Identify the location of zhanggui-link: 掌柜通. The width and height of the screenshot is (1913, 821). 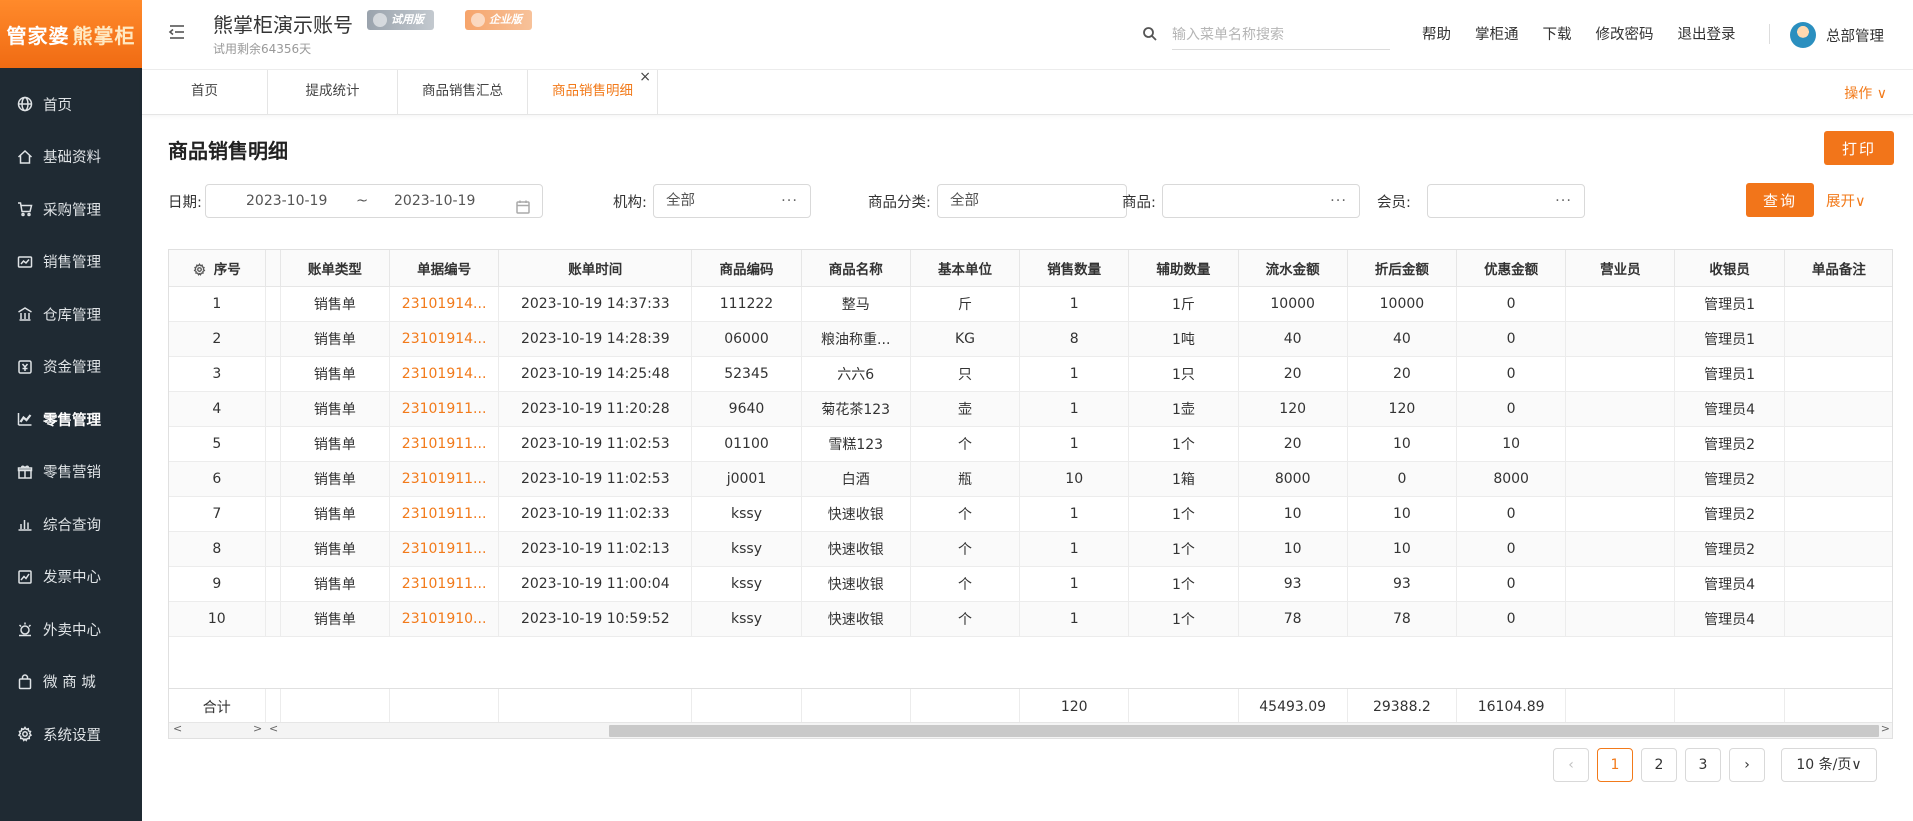
(1497, 33).